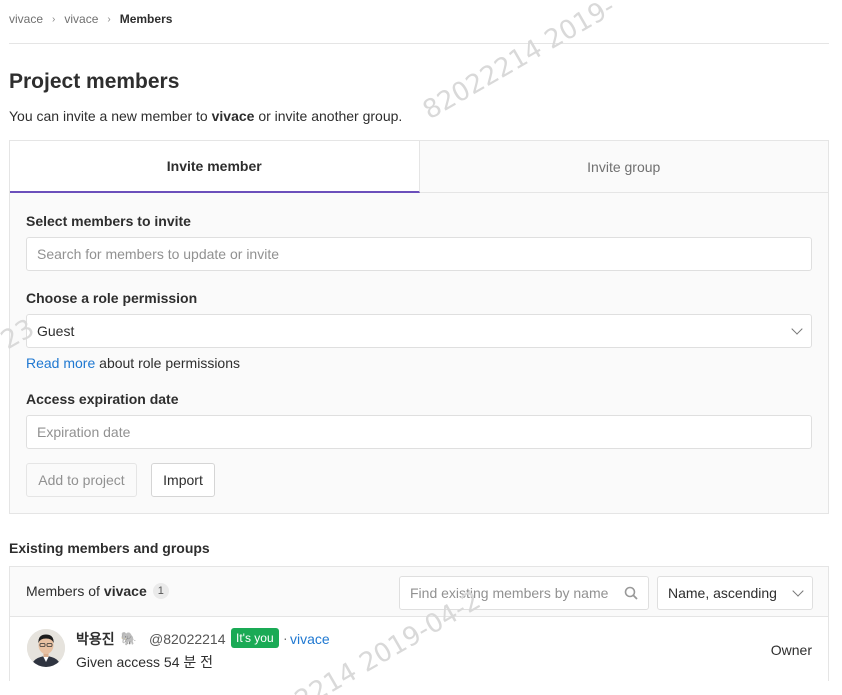 This screenshot has height=695, width=842. I want to click on member-search-input: Search for members to update or invite, so click(419, 254).